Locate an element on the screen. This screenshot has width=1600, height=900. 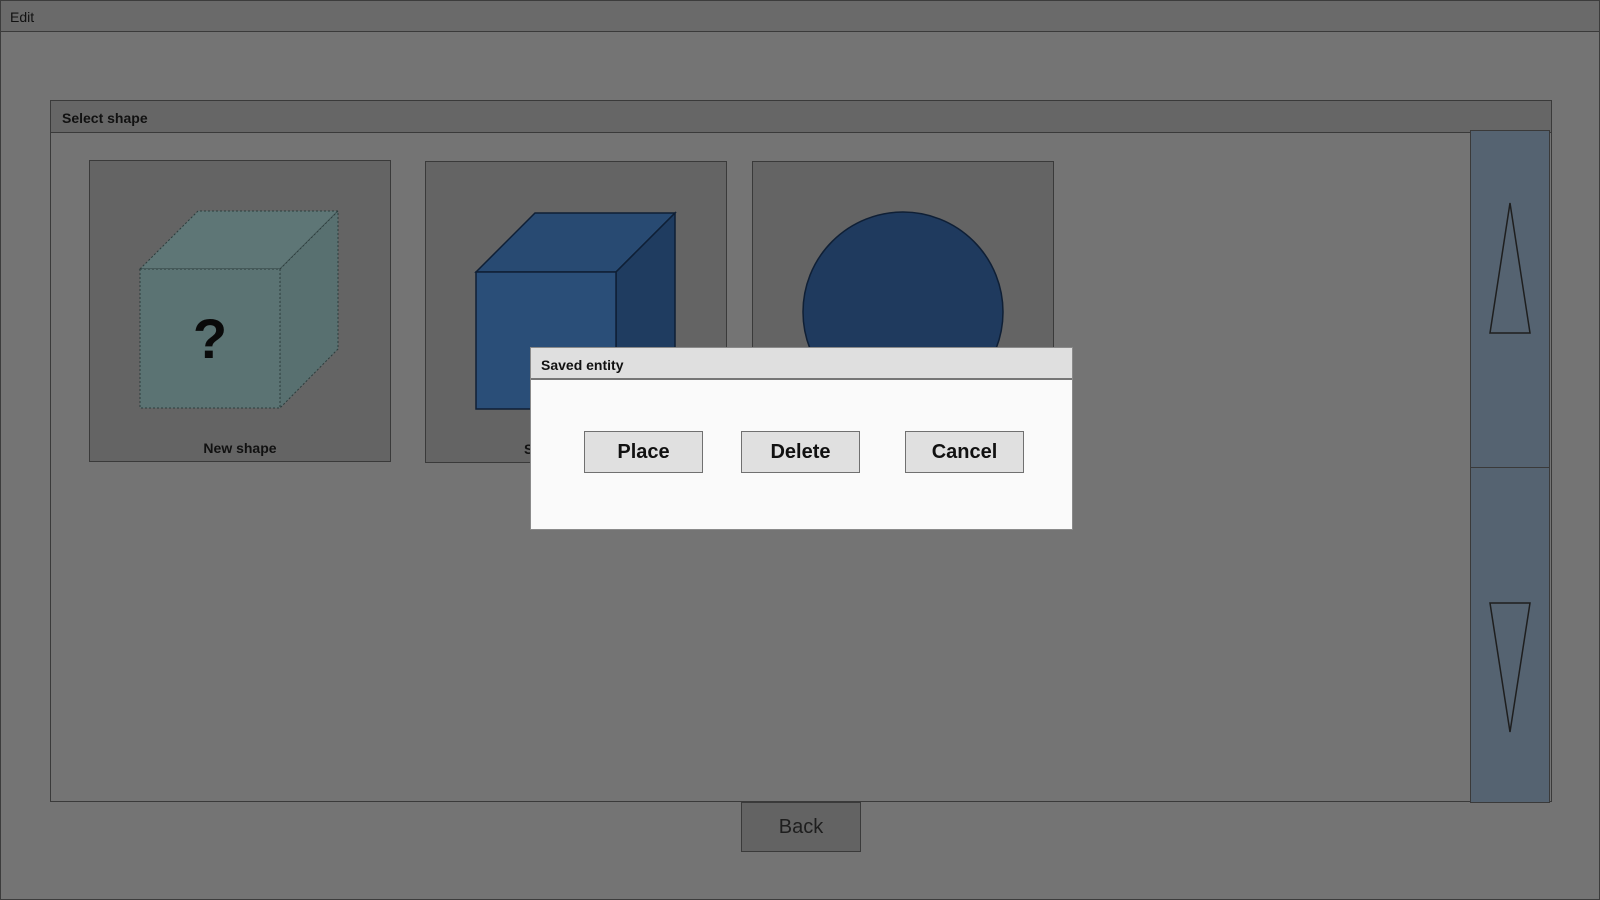
question-mark-glyph: ? is located at coordinates (210, 338).